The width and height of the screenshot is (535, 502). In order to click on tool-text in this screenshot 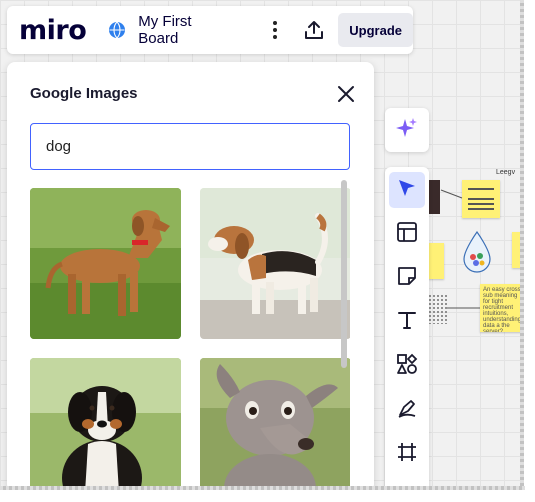, I will do `click(407, 322)`.